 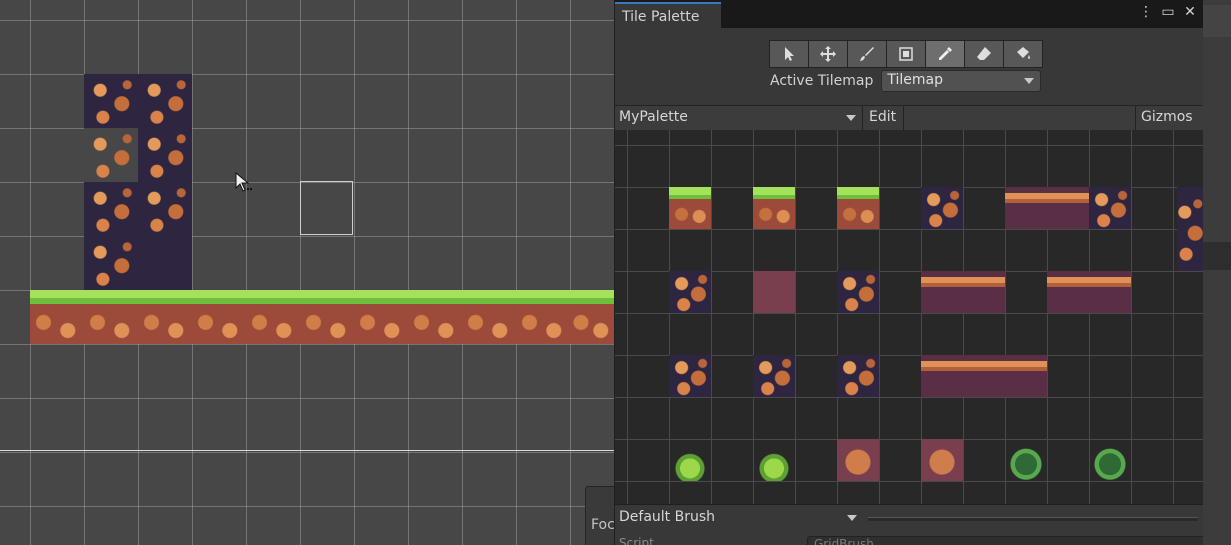 I want to click on box-fill-tool-button, so click(x=906, y=54).